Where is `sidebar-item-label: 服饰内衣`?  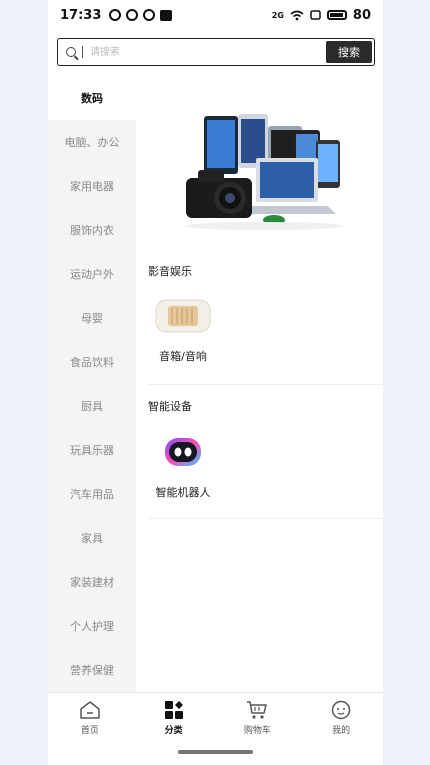 sidebar-item-label: 服饰内衣 is located at coordinates (92, 230).